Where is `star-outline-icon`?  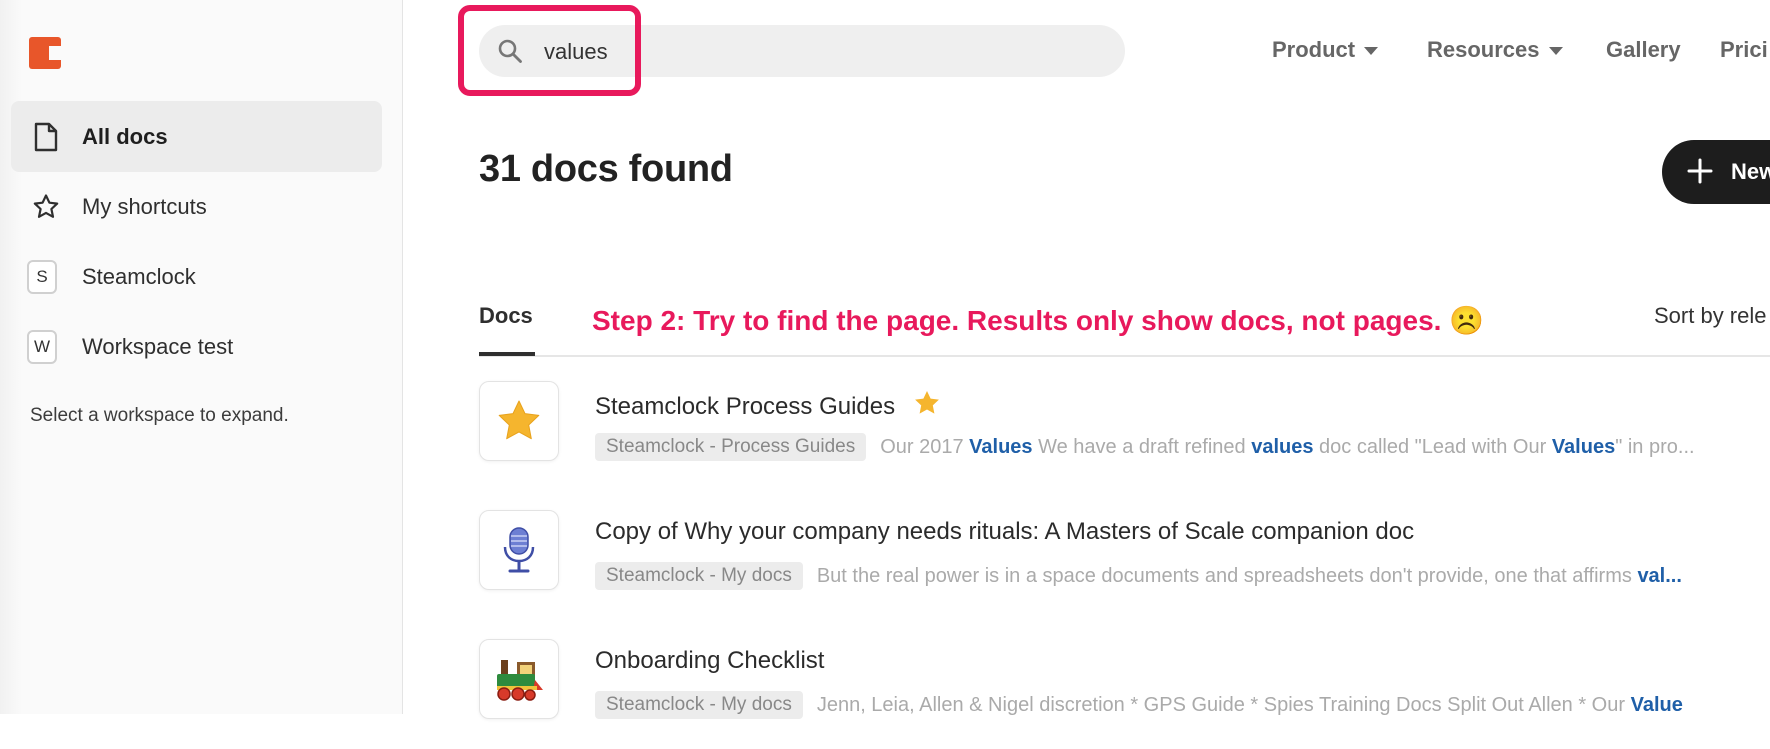 star-outline-icon is located at coordinates (46, 207).